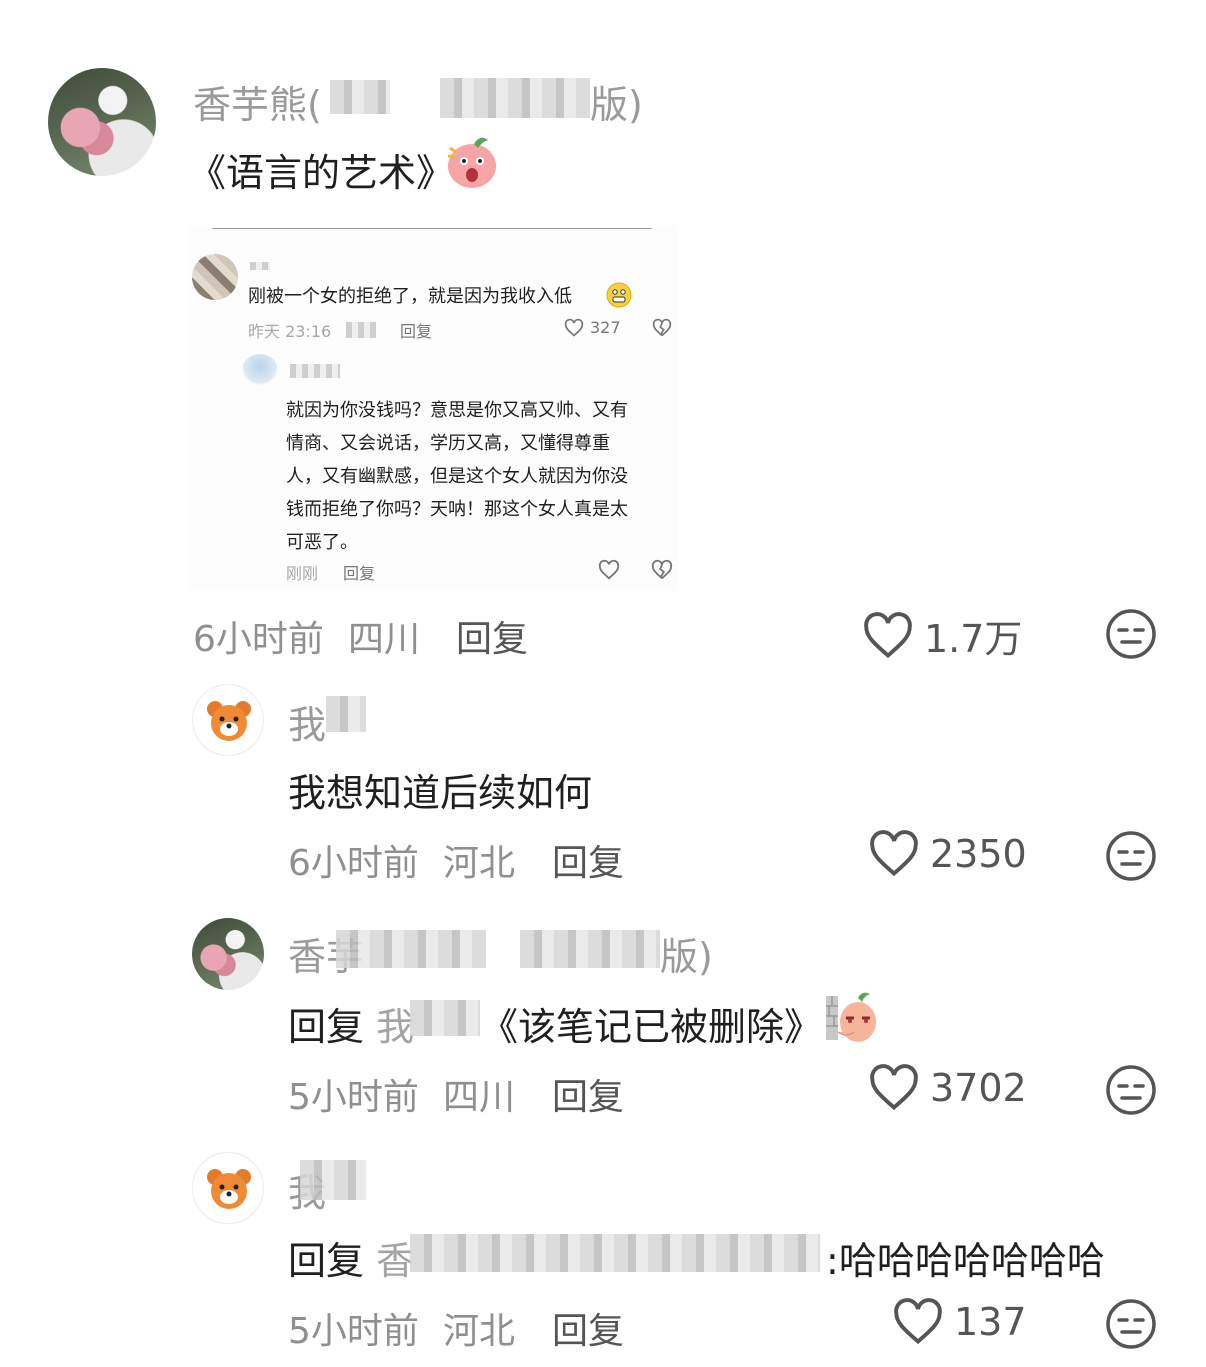 This screenshot has height=1367, width=1206. Describe the element at coordinates (851, 1017) in the screenshot. I see `peeking-sticker-icon` at that location.